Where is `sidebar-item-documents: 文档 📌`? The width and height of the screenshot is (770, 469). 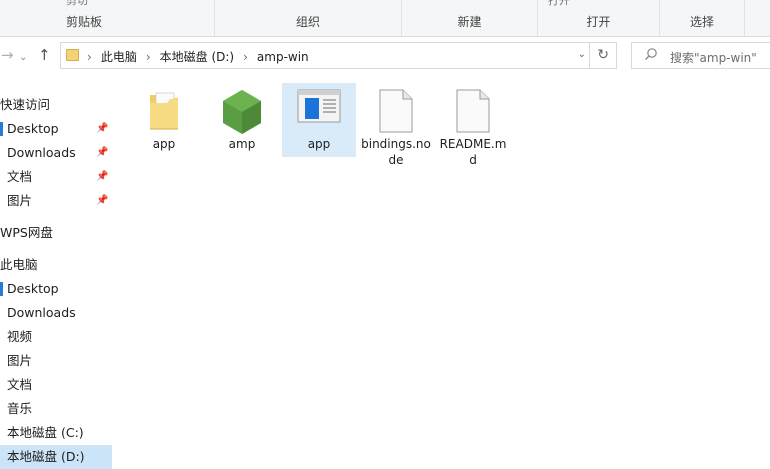 sidebar-item-documents: 文档 📌 is located at coordinates (56, 177).